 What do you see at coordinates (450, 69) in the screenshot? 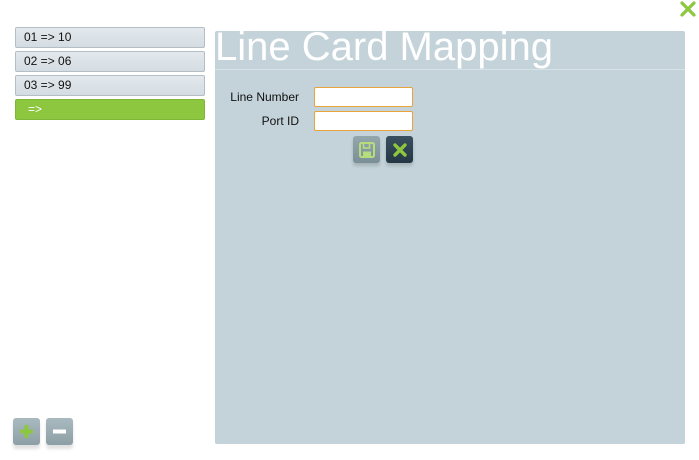
I see `title-divider` at bounding box center [450, 69].